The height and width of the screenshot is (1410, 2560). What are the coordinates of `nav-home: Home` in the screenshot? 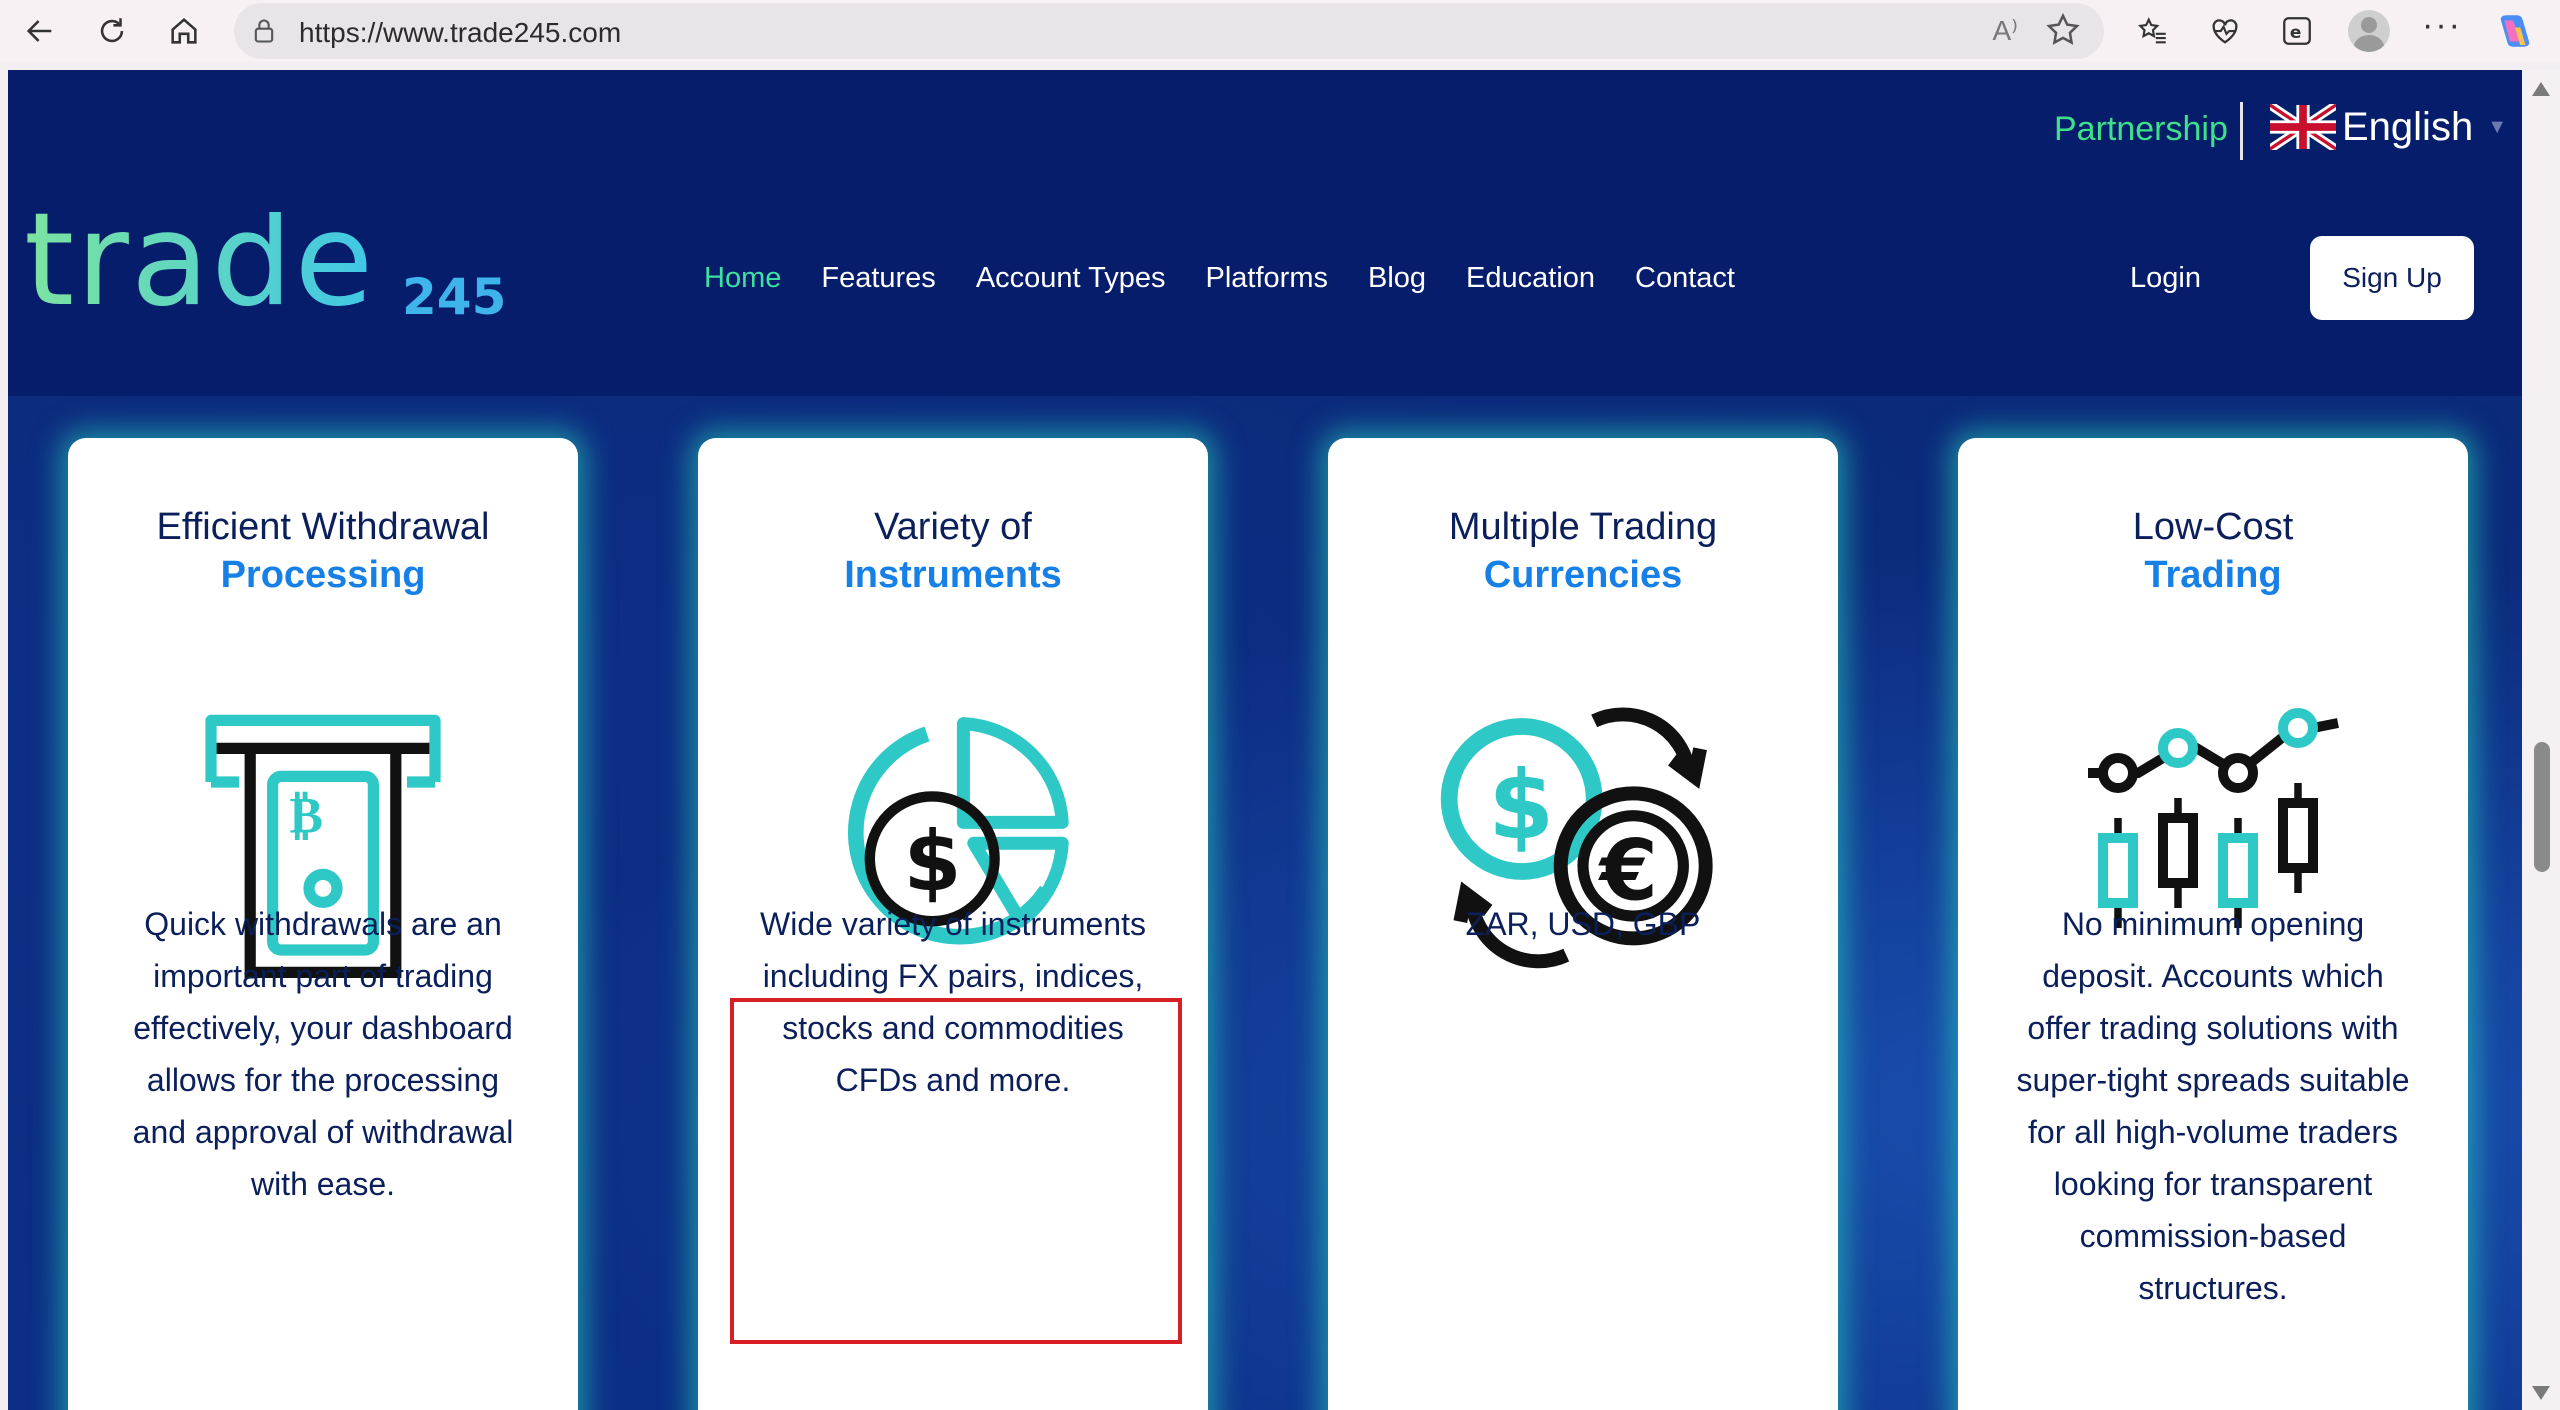 It's located at (742, 278).